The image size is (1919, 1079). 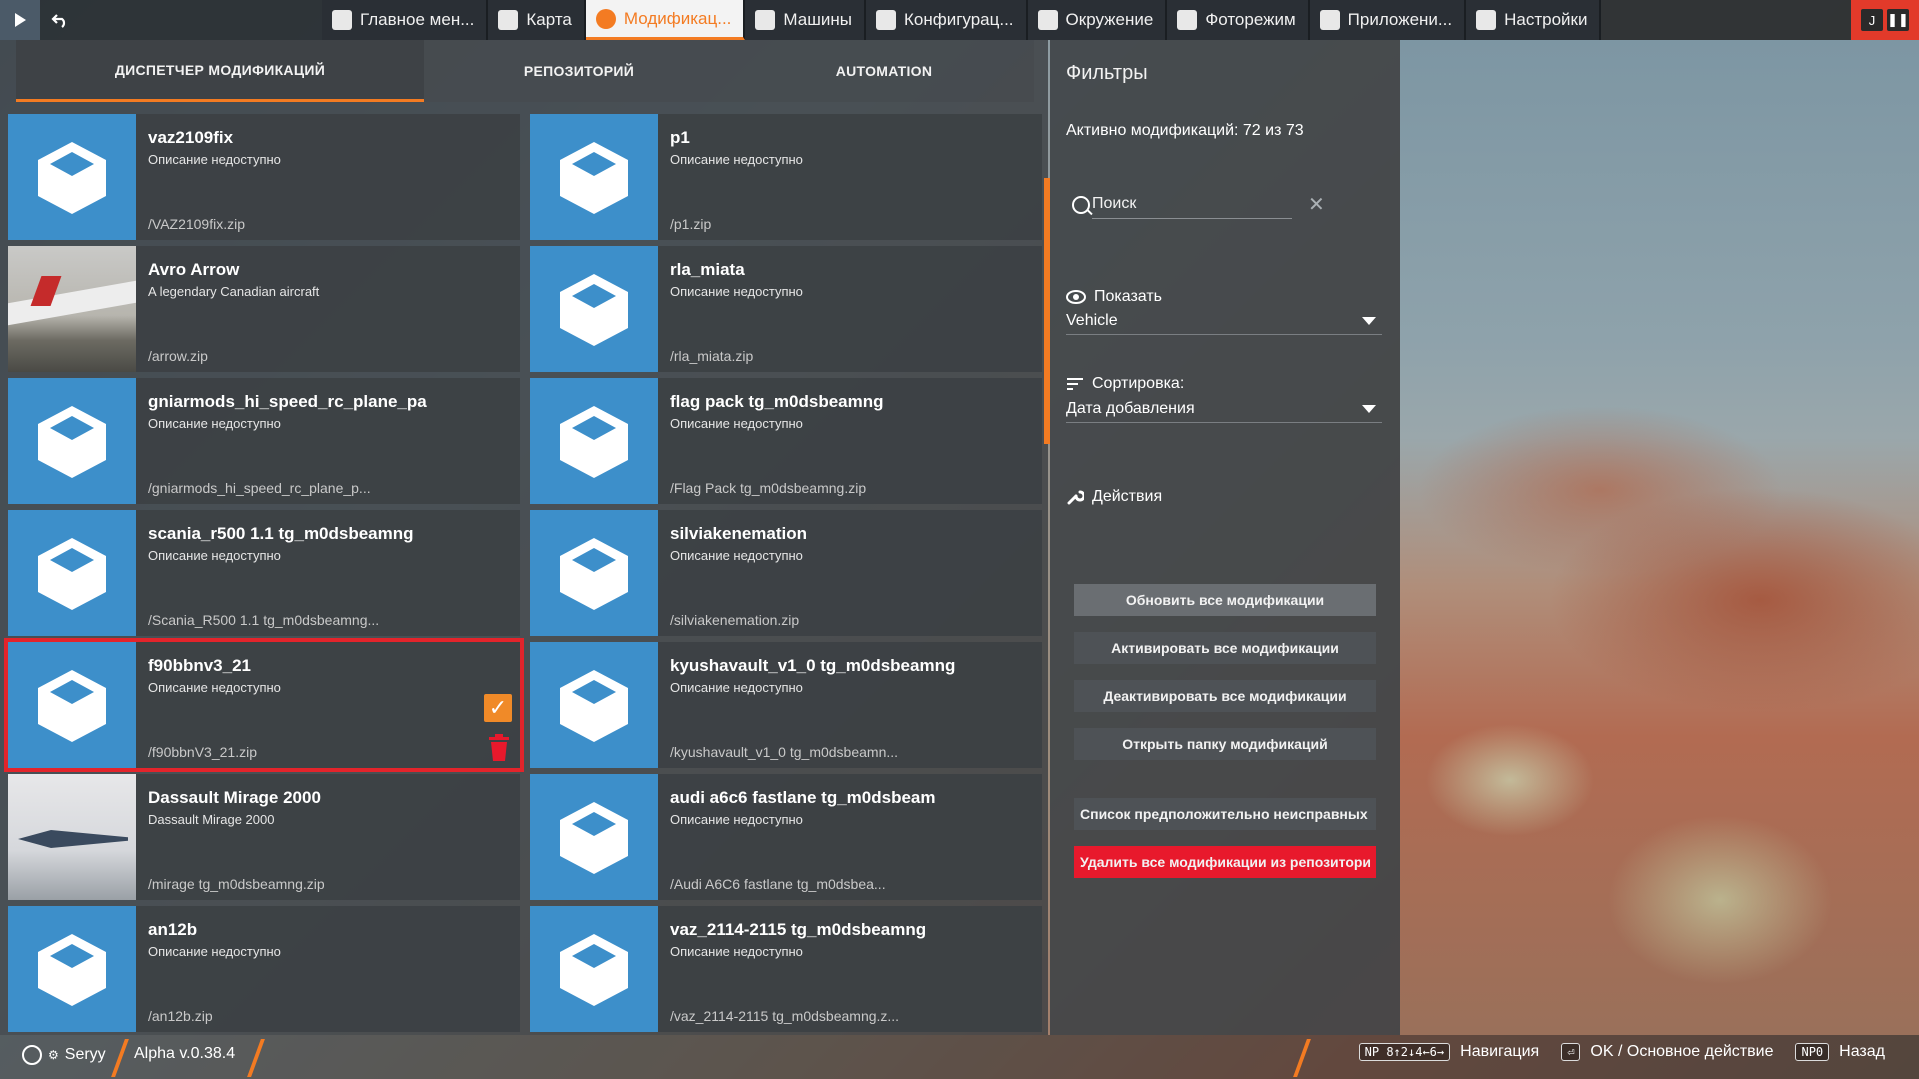 I want to click on sort-label: Сортировка:, so click(x=1125, y=384).